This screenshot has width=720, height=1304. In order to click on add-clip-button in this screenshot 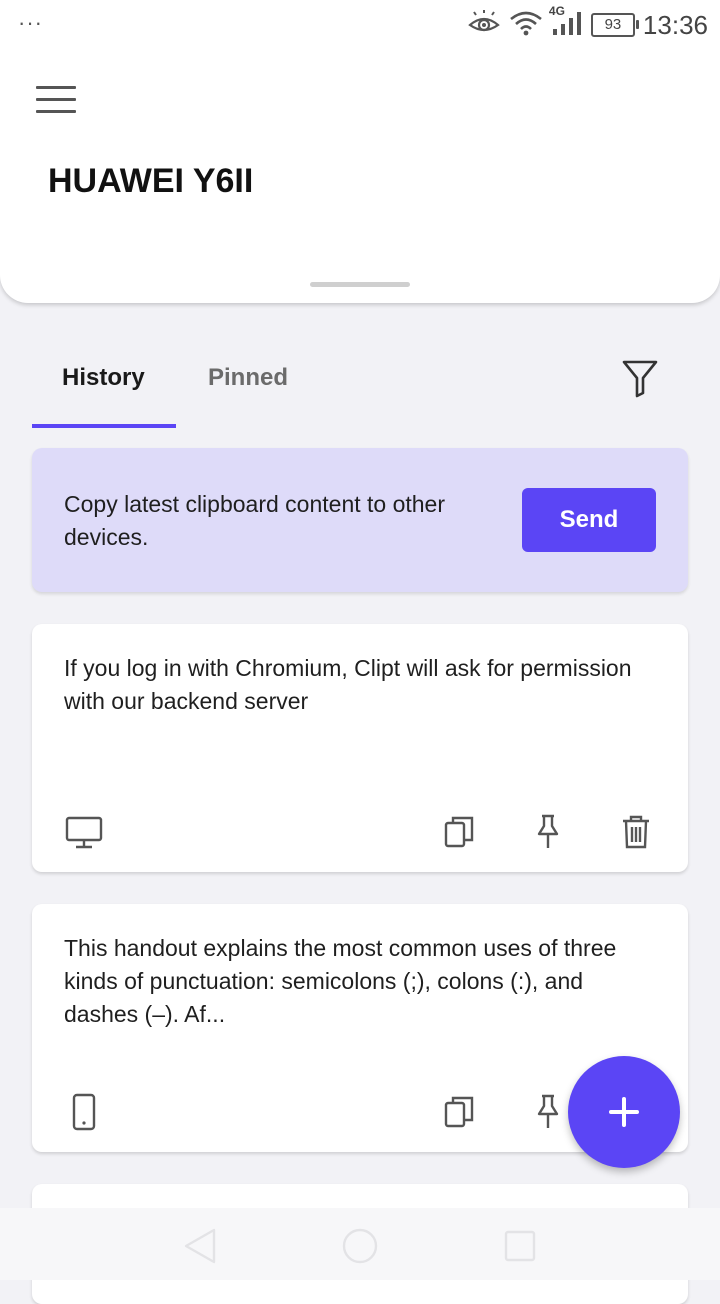, I will do `click(624, 1112)`.